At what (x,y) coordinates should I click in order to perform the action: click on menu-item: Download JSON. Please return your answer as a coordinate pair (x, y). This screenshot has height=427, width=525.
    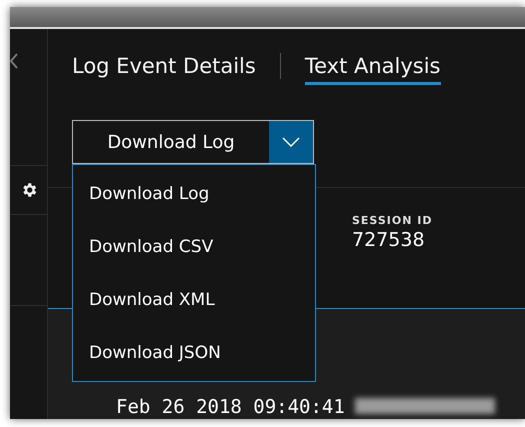
    Looking at the image, I should click on (194, 352).